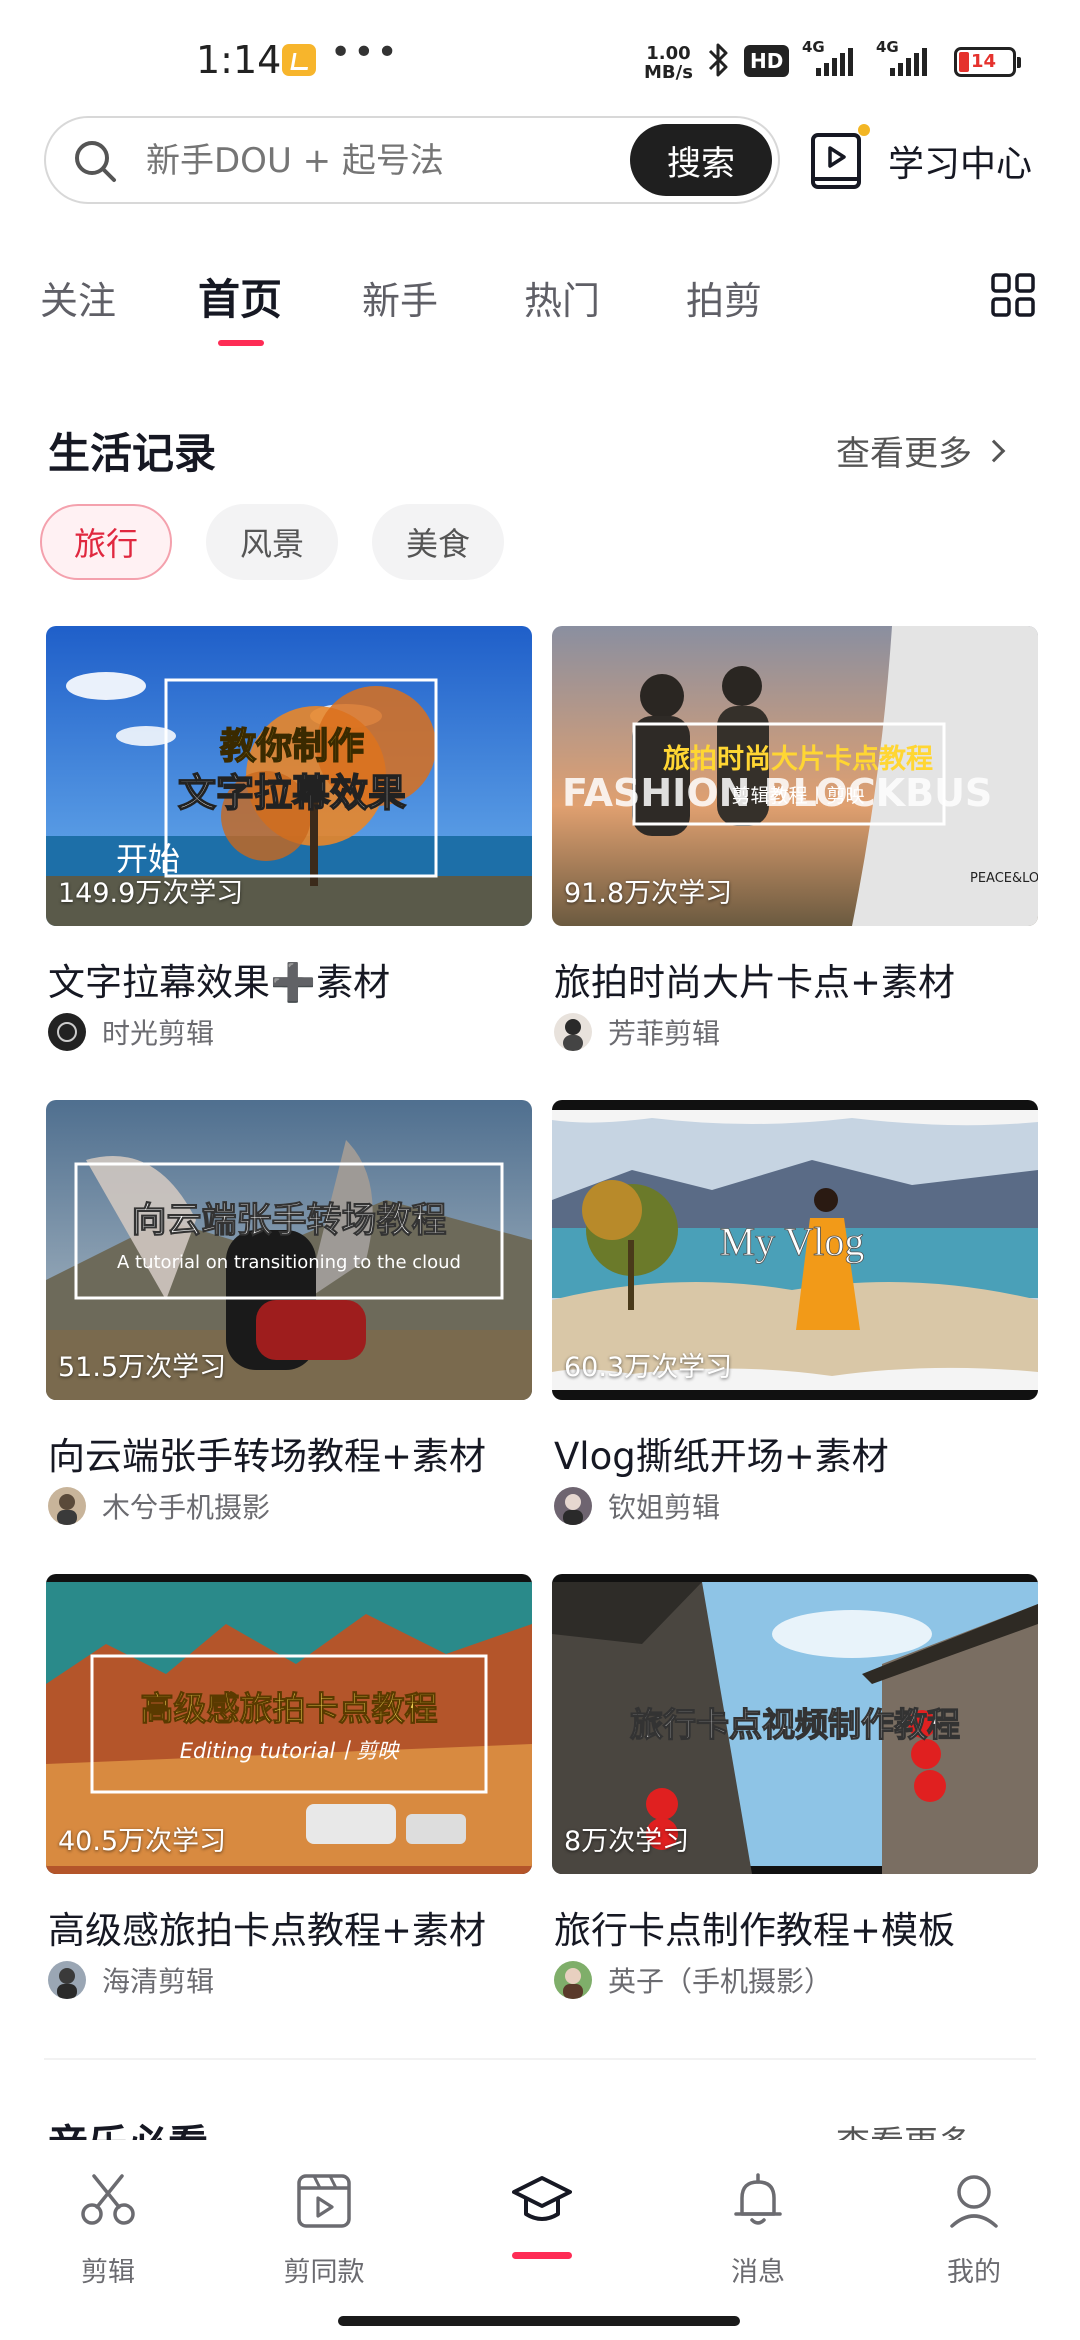 The height and width of the screenshot is (2340, 1080). What do you see at coordinates (540, 60) in the screenshot?
I see `status-bar: 1:14 ••• 1.00 MB/s HD 4G 4G 14` at bounding box center [540, 60].